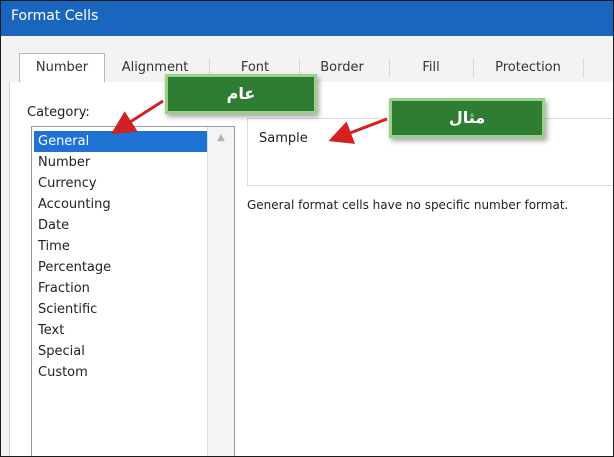 The width and height of the screenshot is (614, 457). I want to click on category-item-time: Time, so click(121, 246).